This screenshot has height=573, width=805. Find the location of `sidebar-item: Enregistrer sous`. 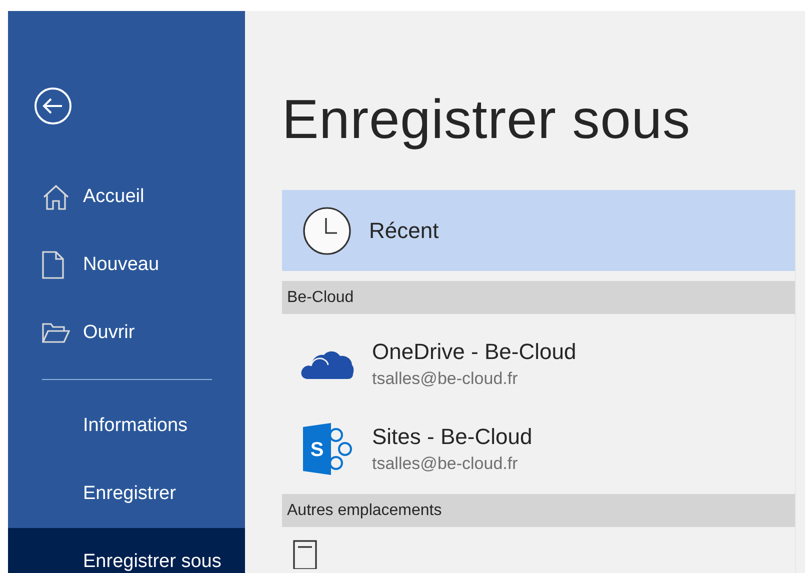

sidebar-item: Enregistrer sous is located at coordinates (126, 550).